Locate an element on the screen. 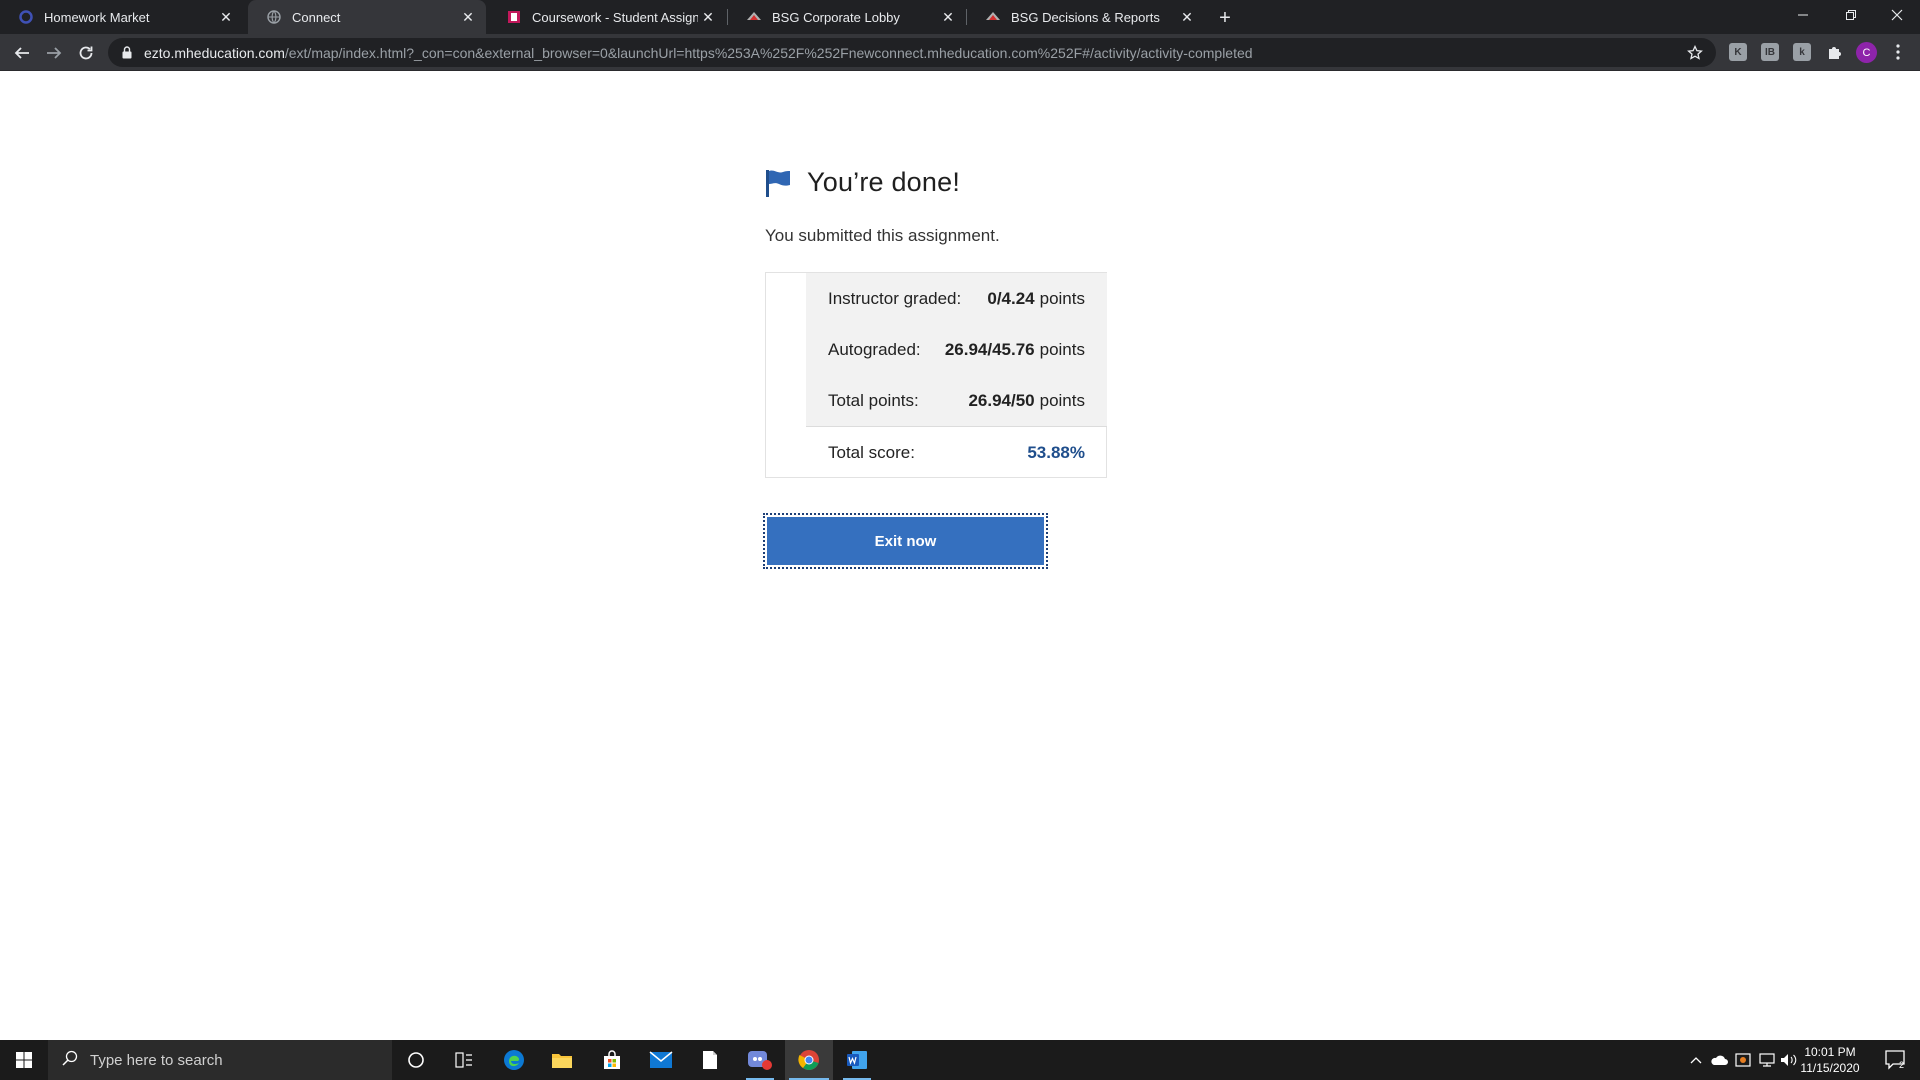 The image size is (1920, 1080). microsoft-store-icon is located at coordinates (612, 1060).